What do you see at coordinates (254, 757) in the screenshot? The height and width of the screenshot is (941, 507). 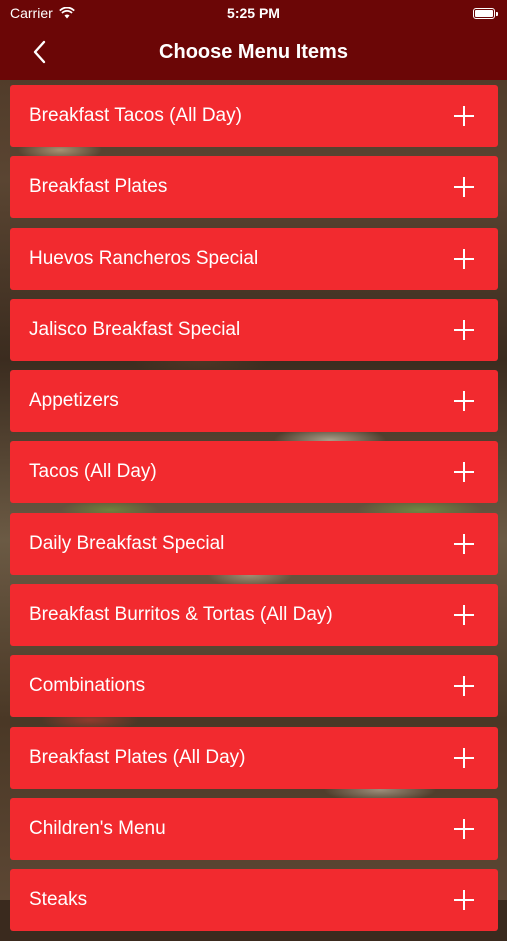 I see `menu-category-item: Breakfast Plates (All Day)` at bounding box center [254, 757].